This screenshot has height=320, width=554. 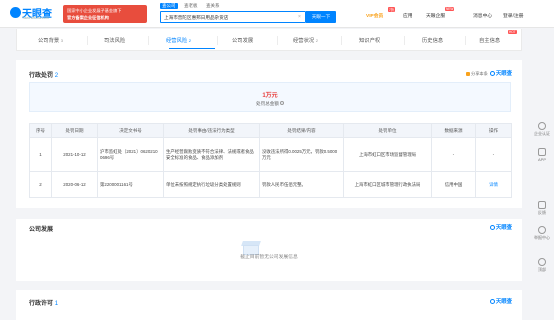 I want to click on col-header: 序号, so click(x=40, y=130).